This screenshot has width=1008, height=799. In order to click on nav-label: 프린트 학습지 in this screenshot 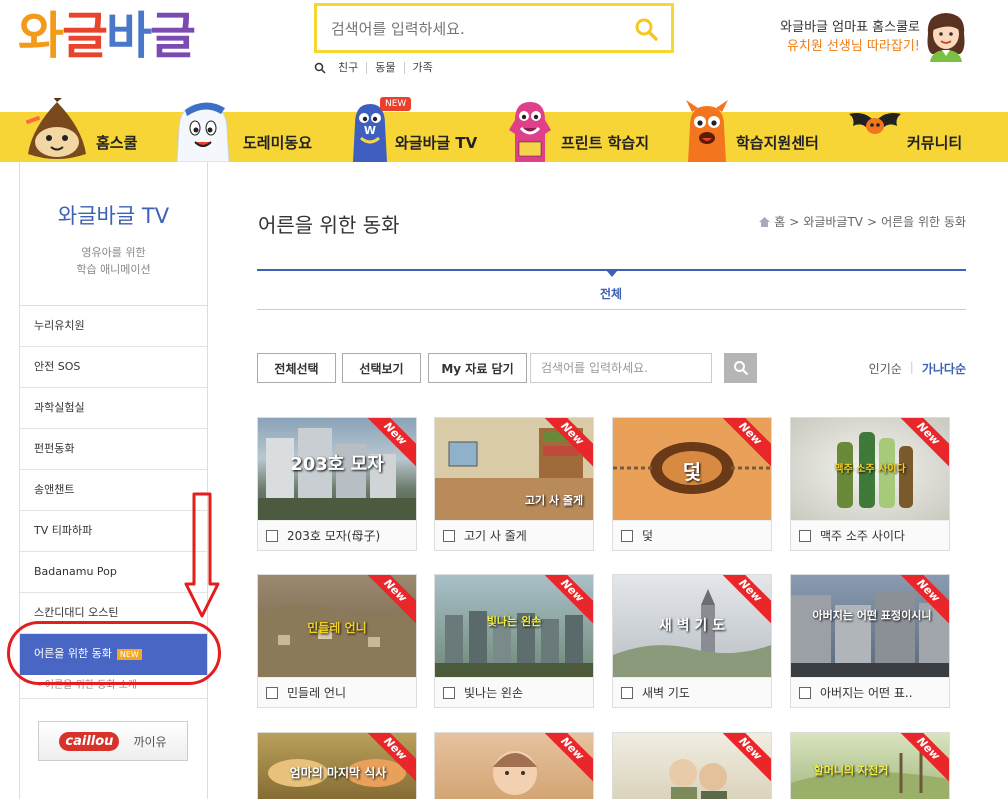, I will do `click(605, 143)`.